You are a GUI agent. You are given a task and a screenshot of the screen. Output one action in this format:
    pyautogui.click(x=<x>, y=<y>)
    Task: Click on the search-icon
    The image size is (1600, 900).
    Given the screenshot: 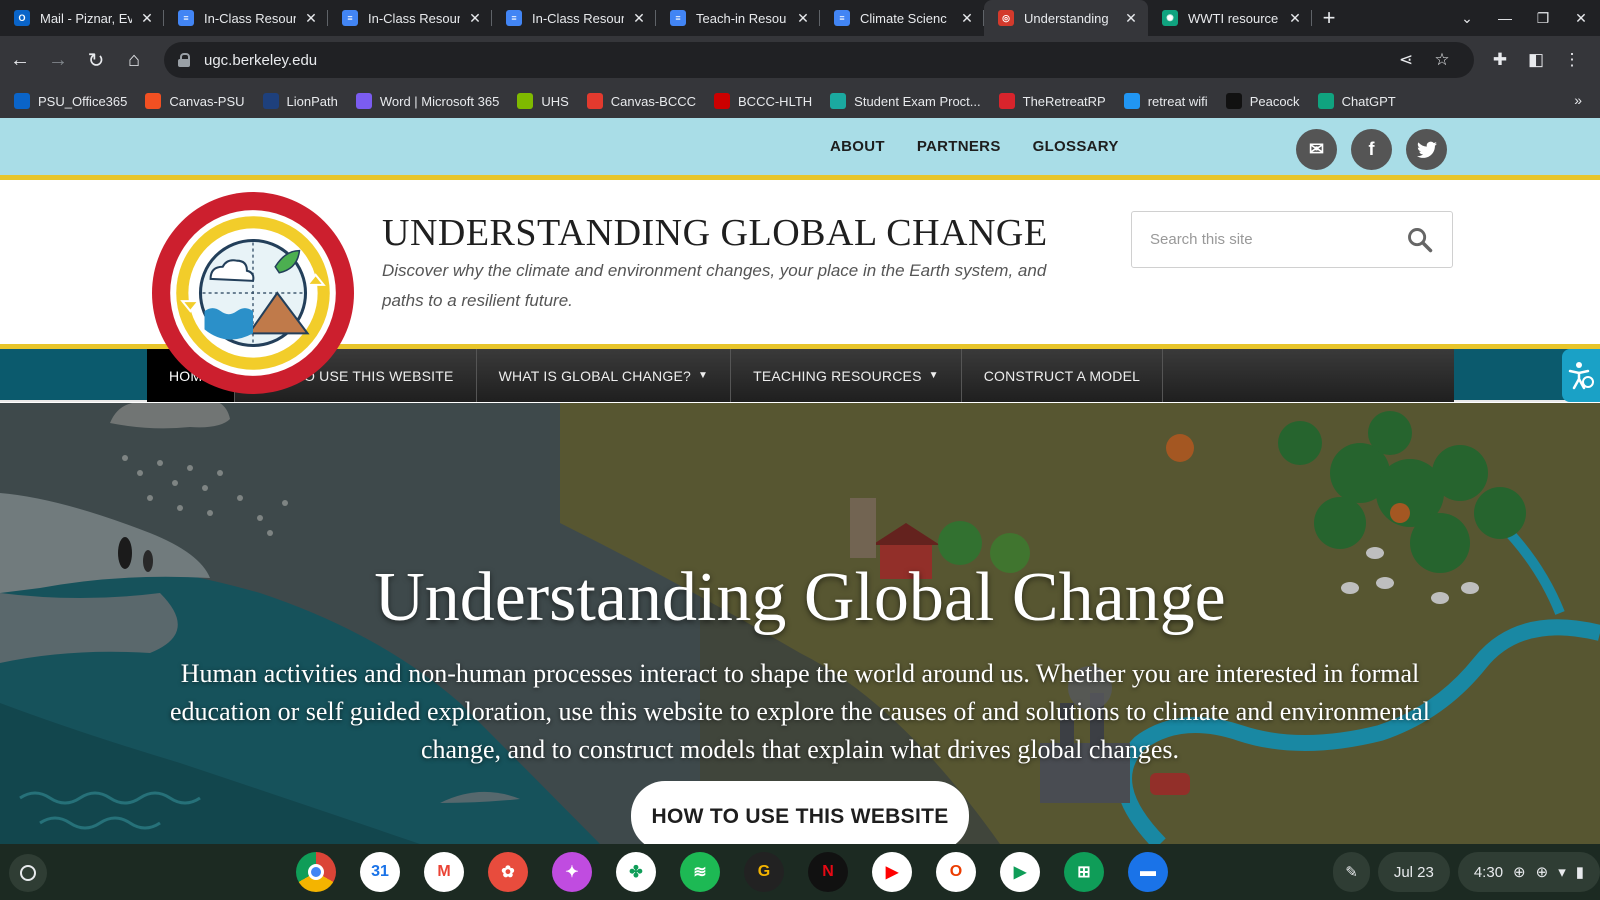 What is the action you would take?
    pyautogui.click(x=1420, y=240)
    